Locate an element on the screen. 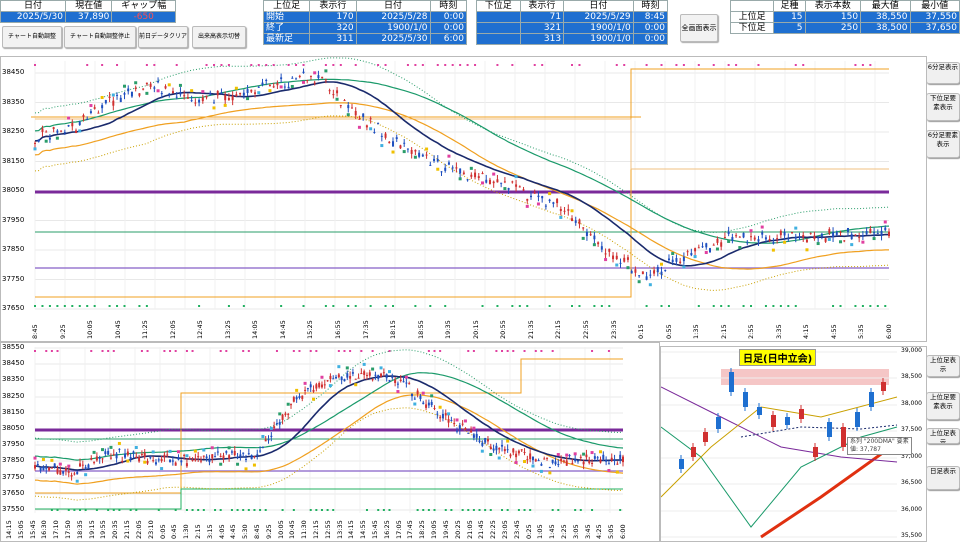 The image size is (960, 542). row-date: 2025/5/29 is located at coordinates (598, 17).